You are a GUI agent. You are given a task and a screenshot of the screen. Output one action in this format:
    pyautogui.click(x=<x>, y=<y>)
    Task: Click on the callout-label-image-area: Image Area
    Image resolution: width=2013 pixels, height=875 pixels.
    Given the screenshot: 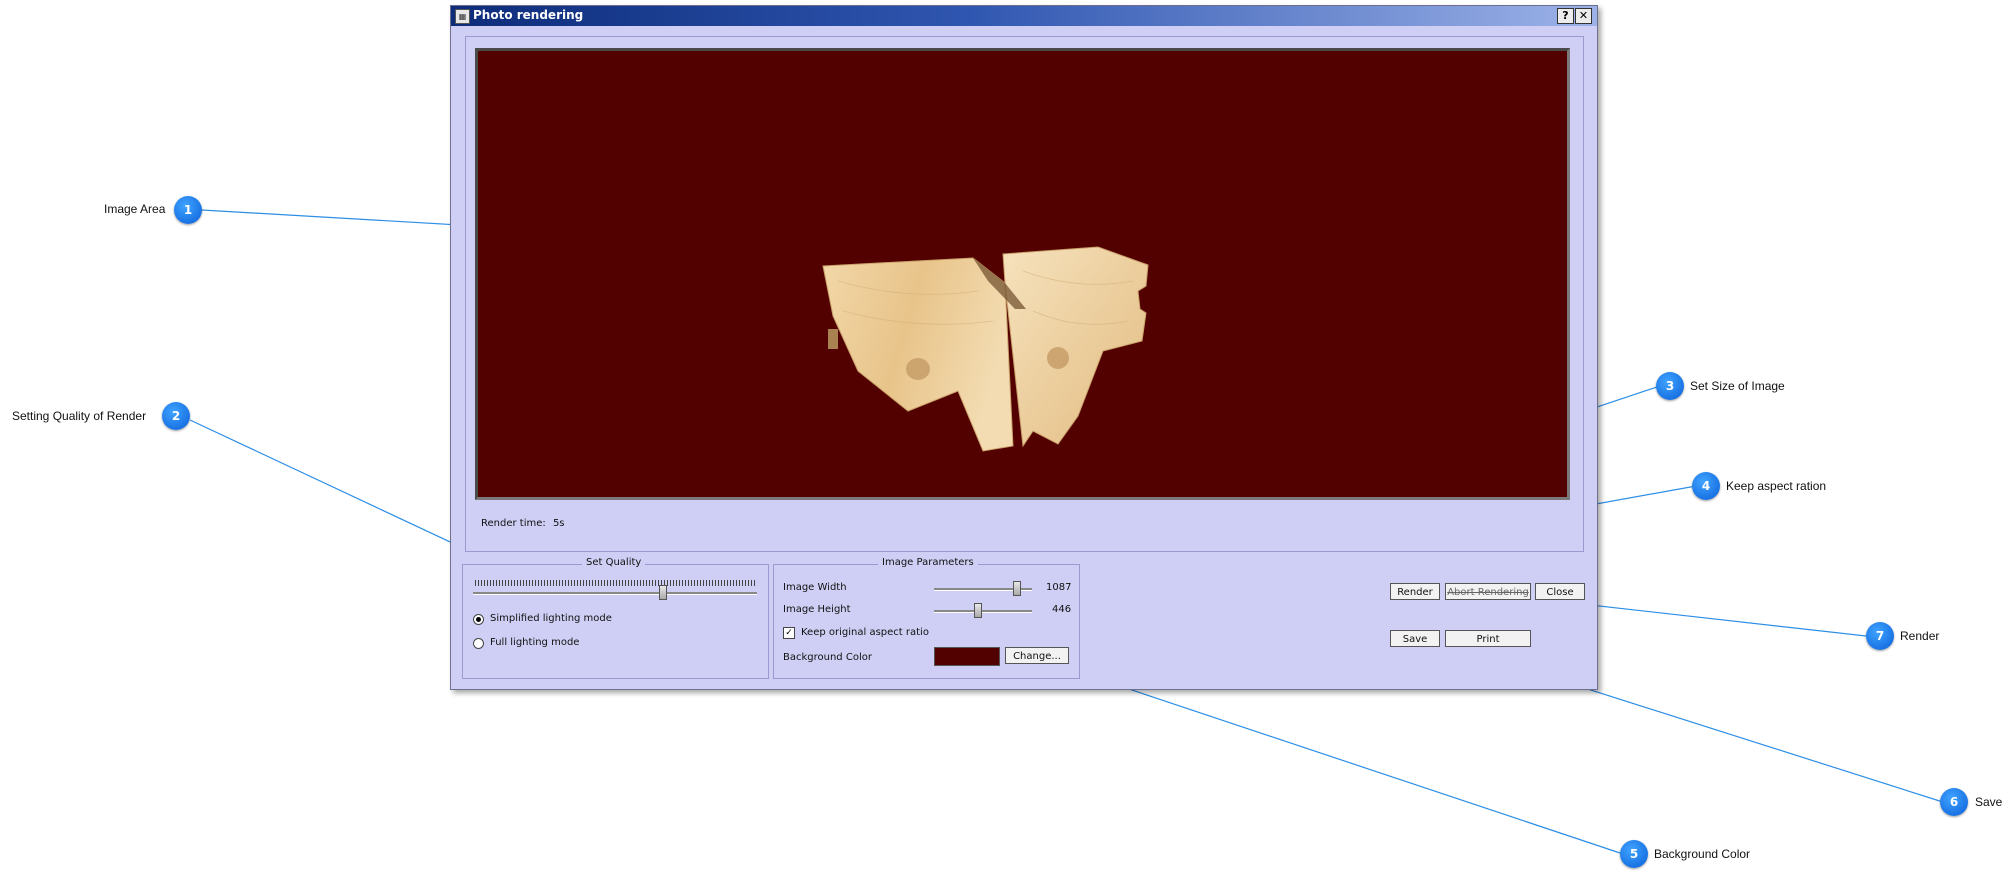 What is the action you would take?
    pyautogui.click(x=135, y=209)
    